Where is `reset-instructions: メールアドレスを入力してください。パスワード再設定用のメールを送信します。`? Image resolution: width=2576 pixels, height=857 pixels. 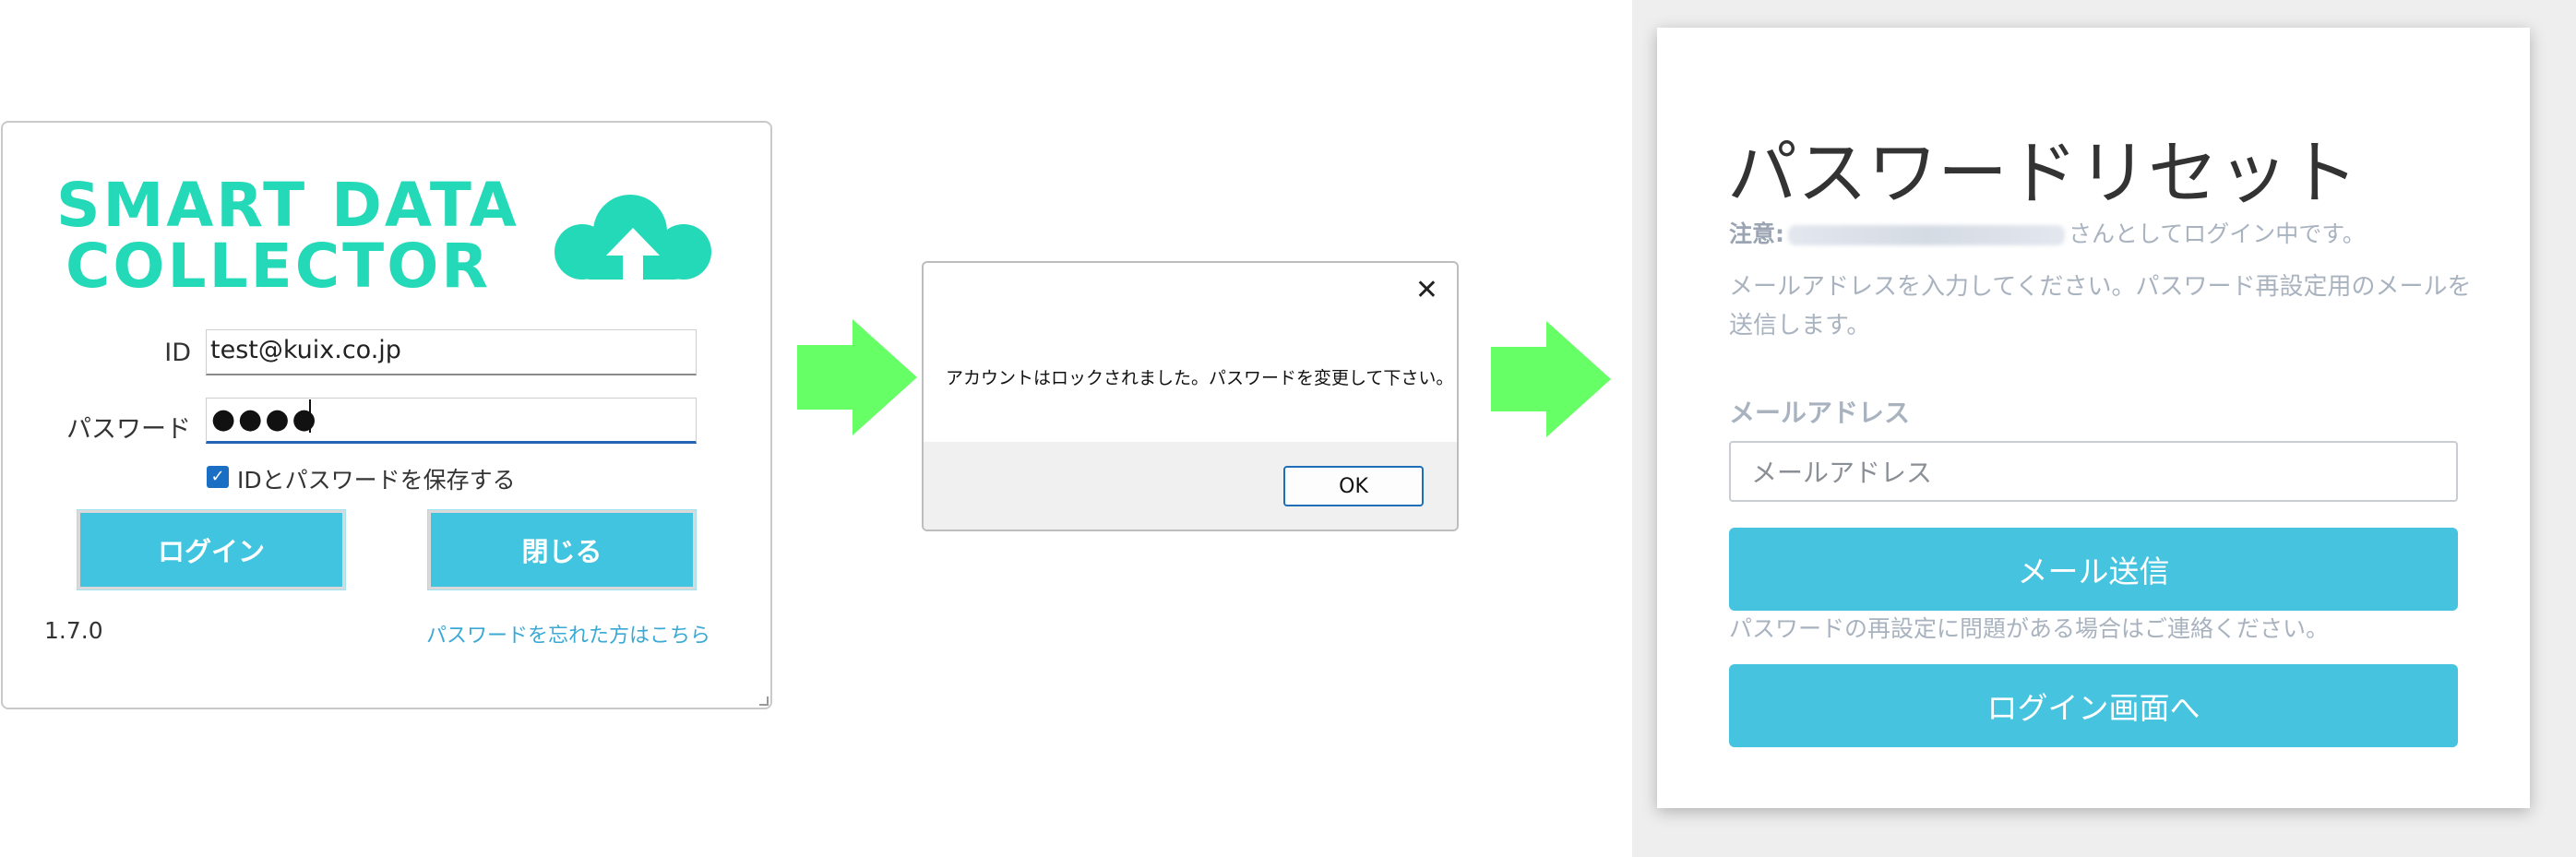
reset-instructions: メールアドレスを入力してください。パスワード再設定用のメールを送信します。 is located at coordinates (2100, 306).